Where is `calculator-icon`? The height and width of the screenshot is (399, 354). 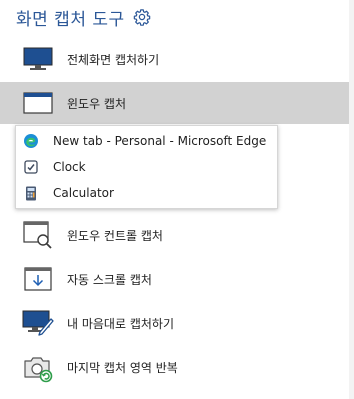
calculator-icon is located at coordinates (31, 193).